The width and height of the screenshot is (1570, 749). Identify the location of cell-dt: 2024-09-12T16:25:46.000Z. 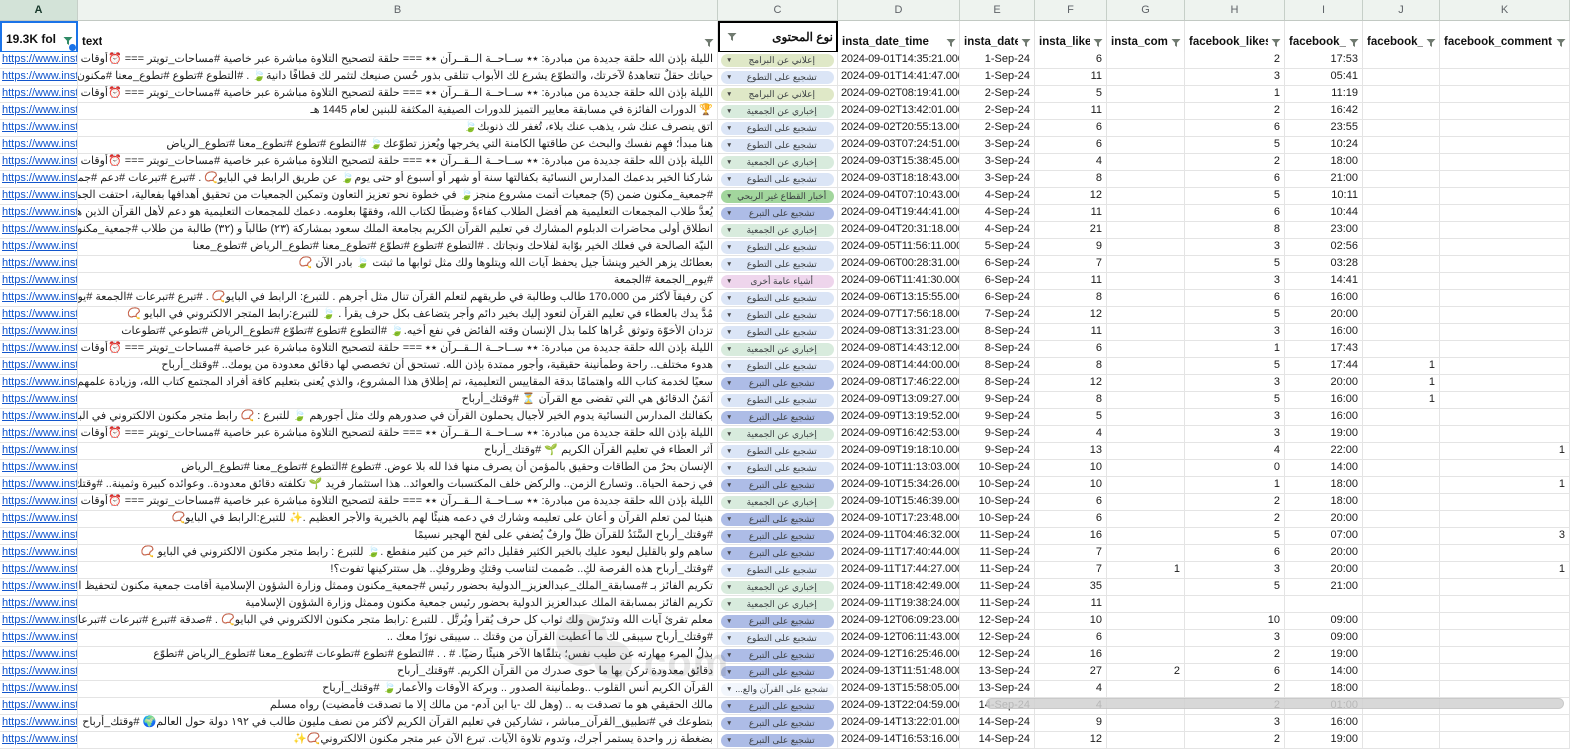
(899, 655).